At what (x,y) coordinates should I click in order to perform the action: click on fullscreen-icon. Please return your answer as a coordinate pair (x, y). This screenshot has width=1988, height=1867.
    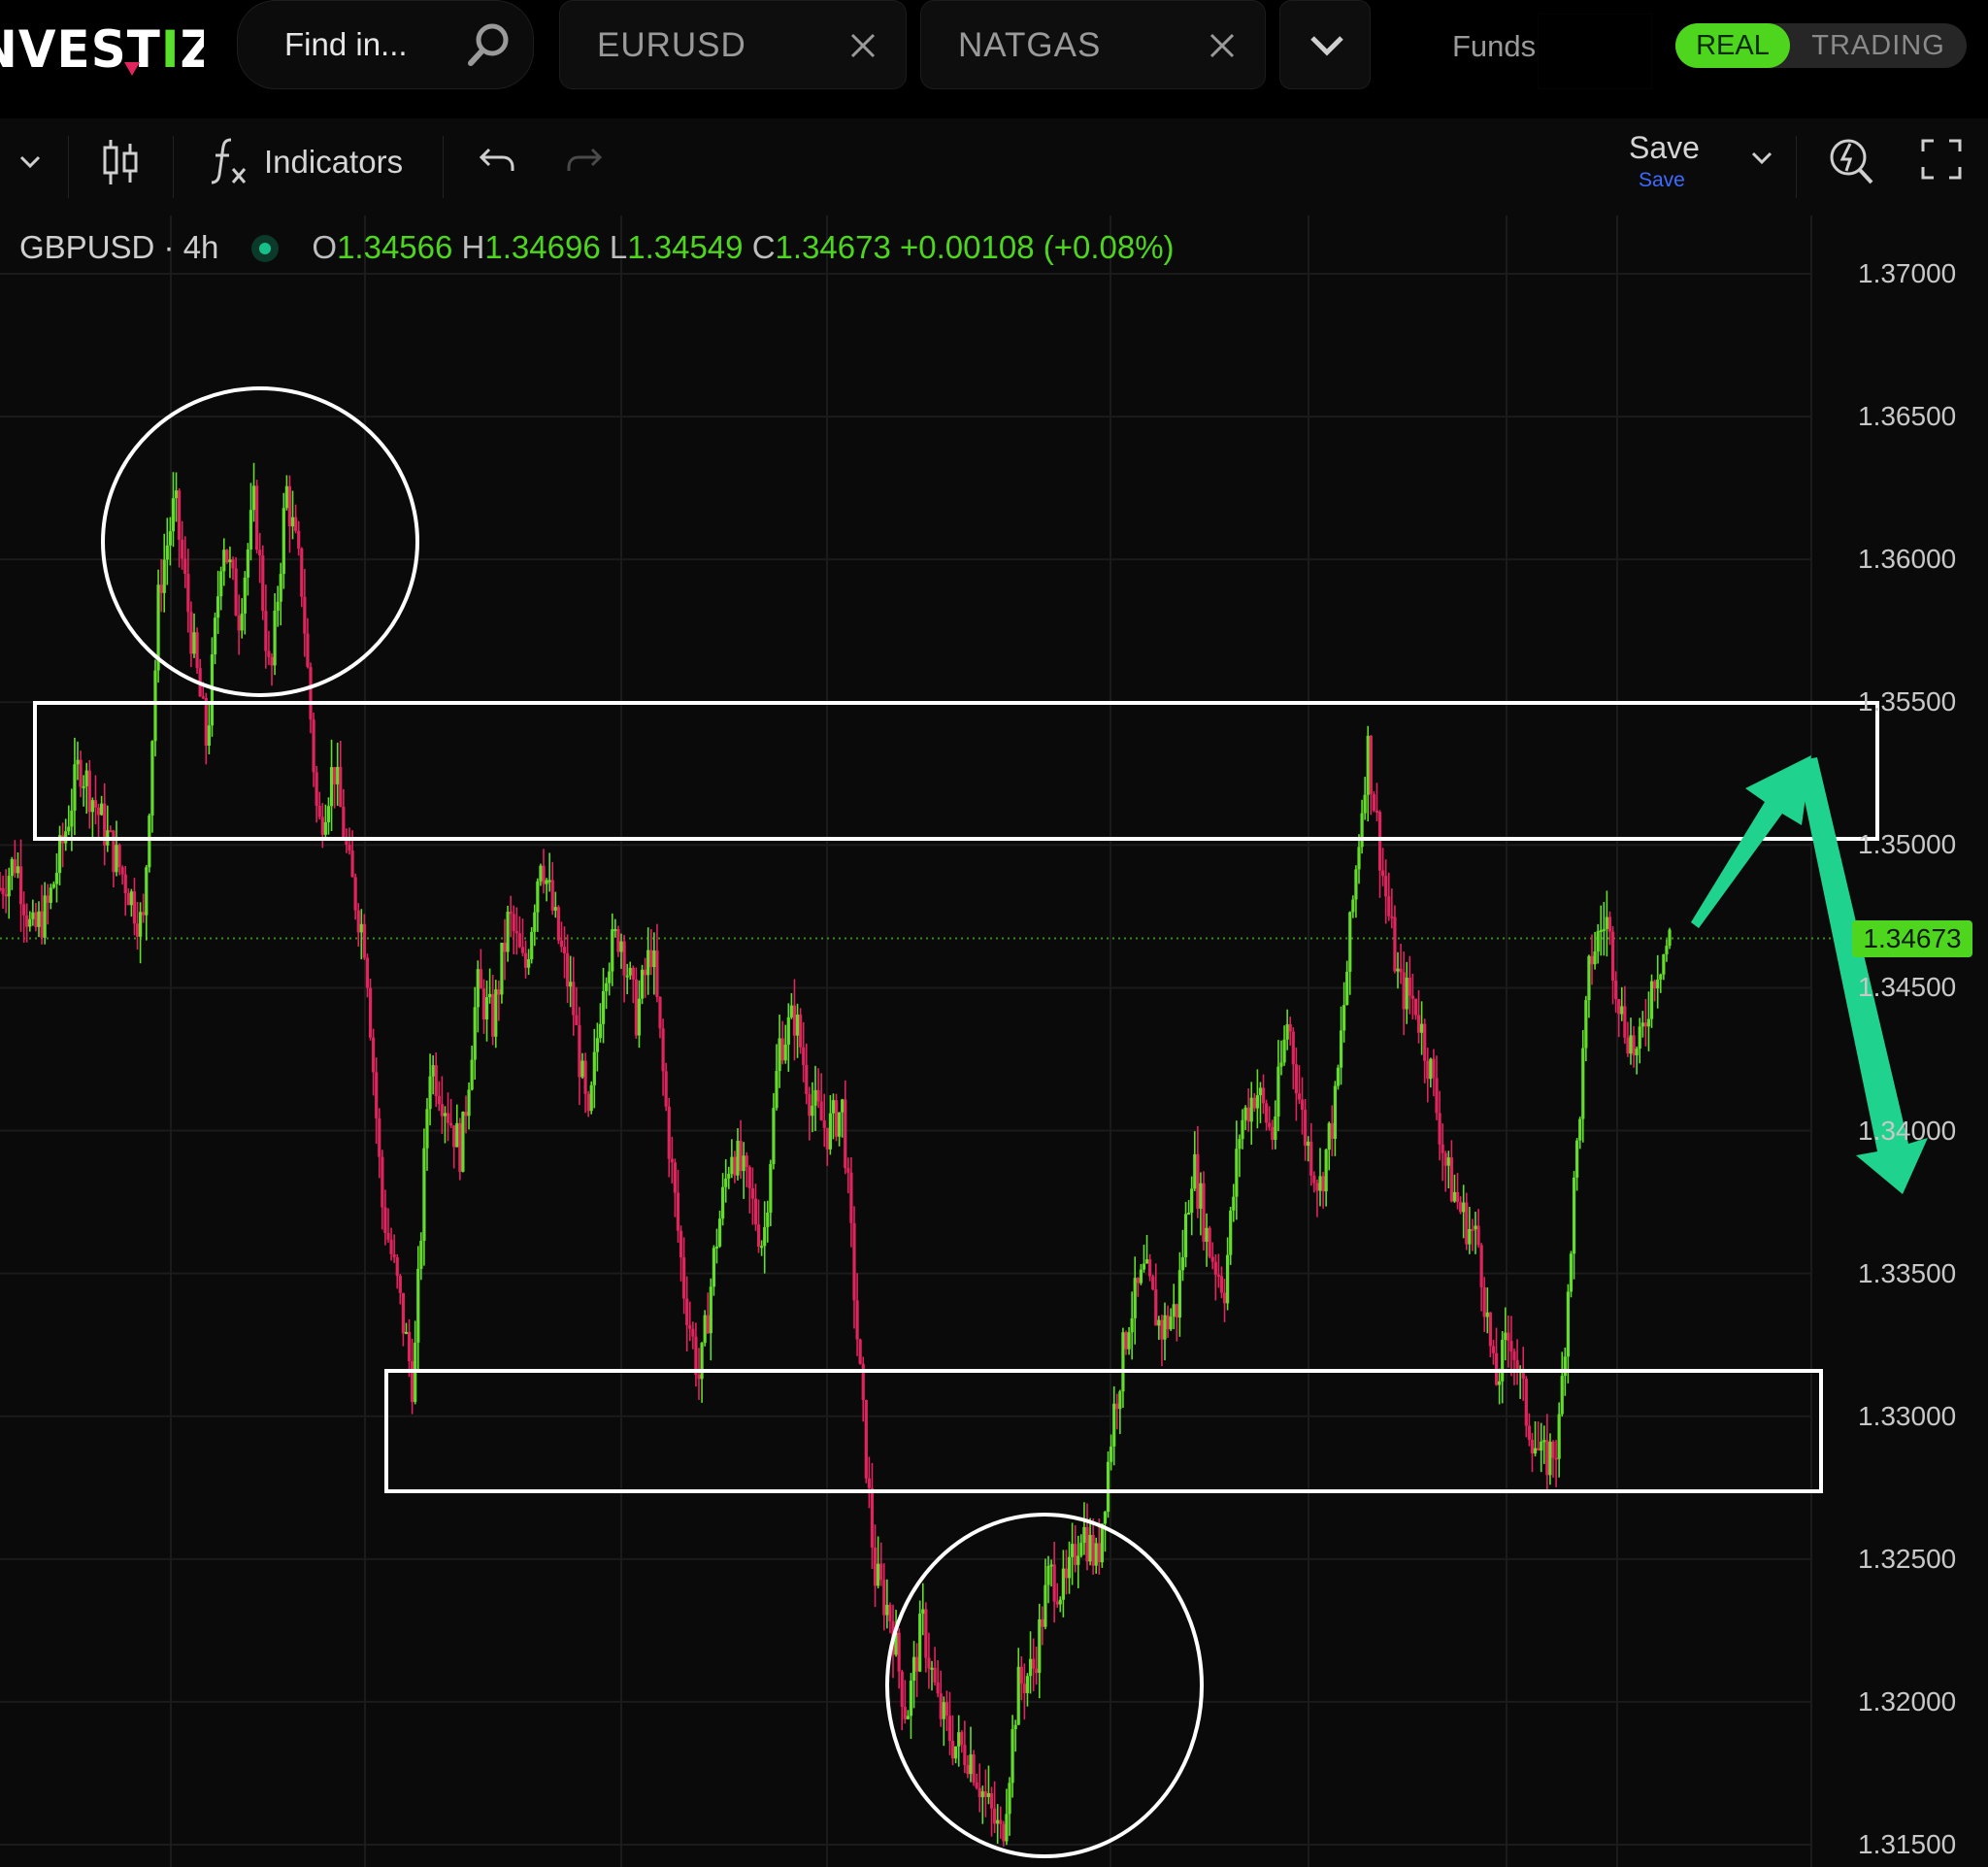
    Looking at the image, I should click on (1941, 159).